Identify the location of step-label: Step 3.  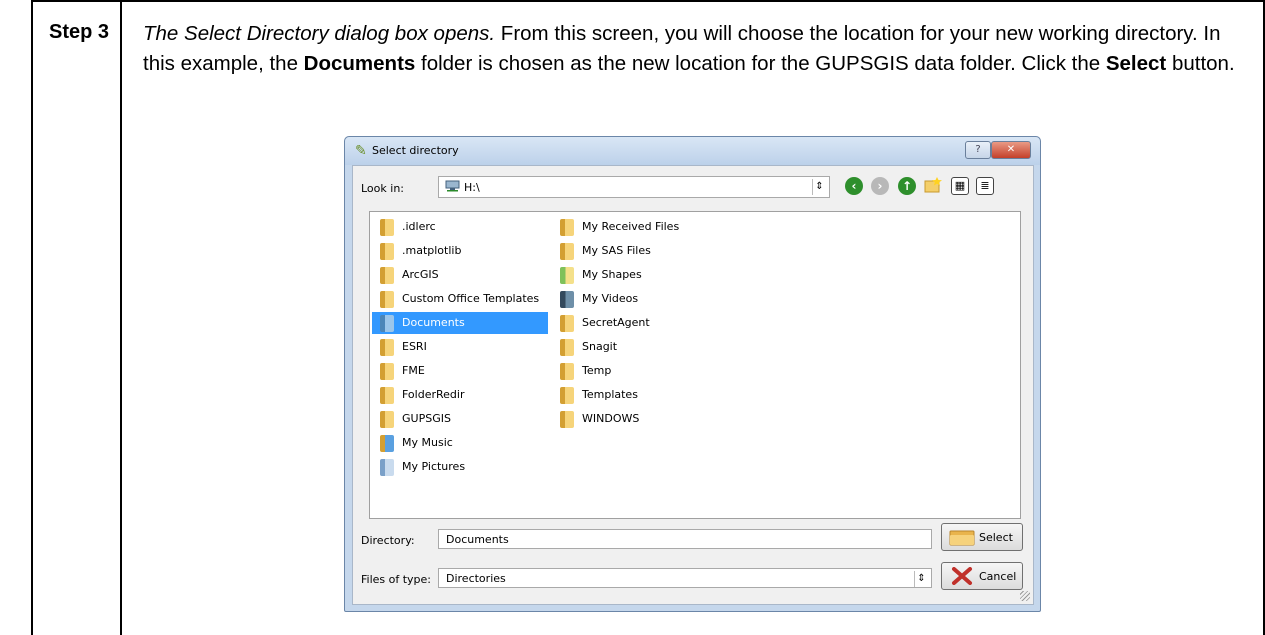
(79, 32).